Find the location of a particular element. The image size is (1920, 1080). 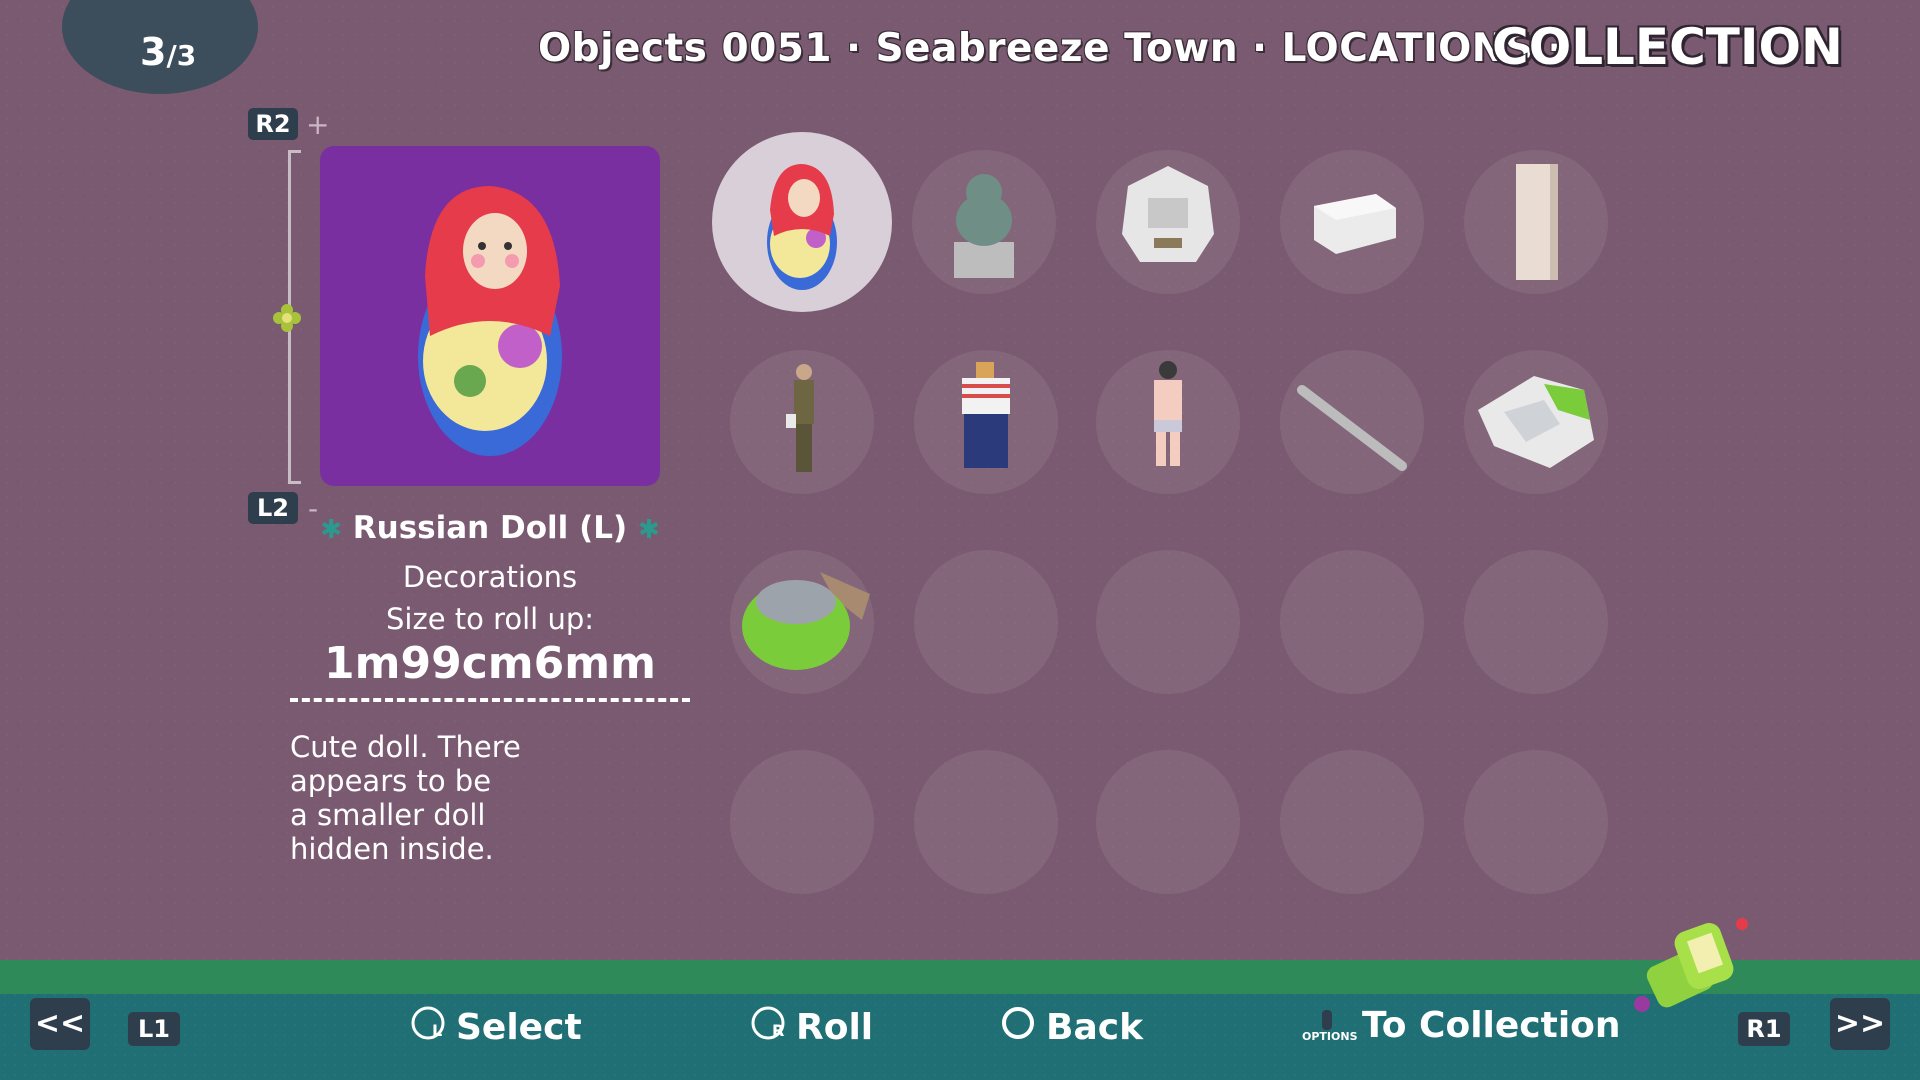

white-box-icon is located at coordinates (1355, 224).